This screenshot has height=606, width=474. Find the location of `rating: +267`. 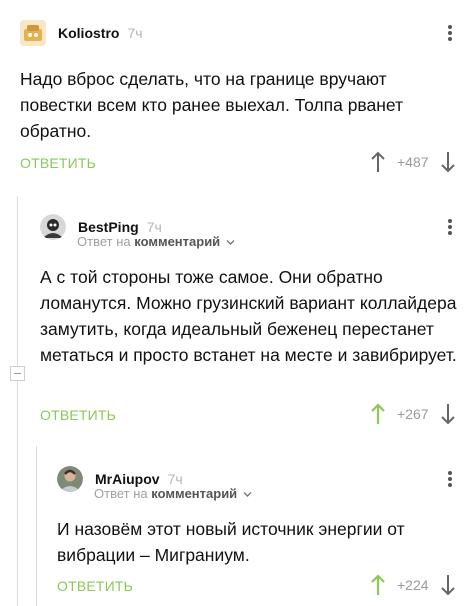

rating: +267 is located at coordinates (413, 414).